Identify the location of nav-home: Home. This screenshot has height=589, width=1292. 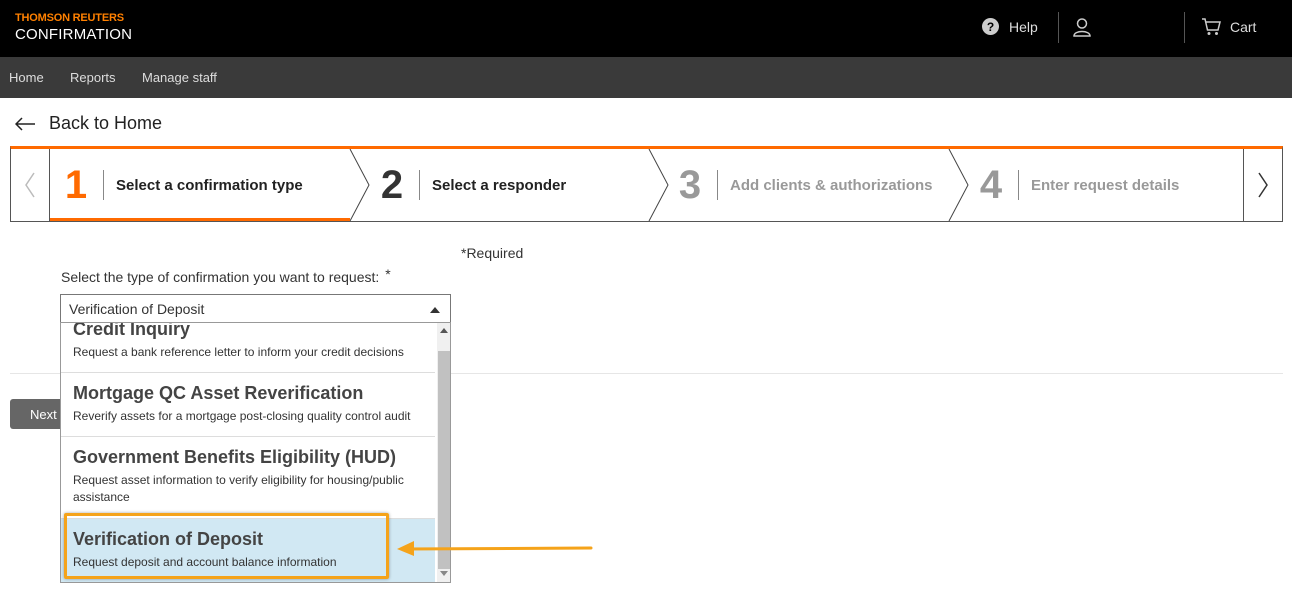
(26, 77).